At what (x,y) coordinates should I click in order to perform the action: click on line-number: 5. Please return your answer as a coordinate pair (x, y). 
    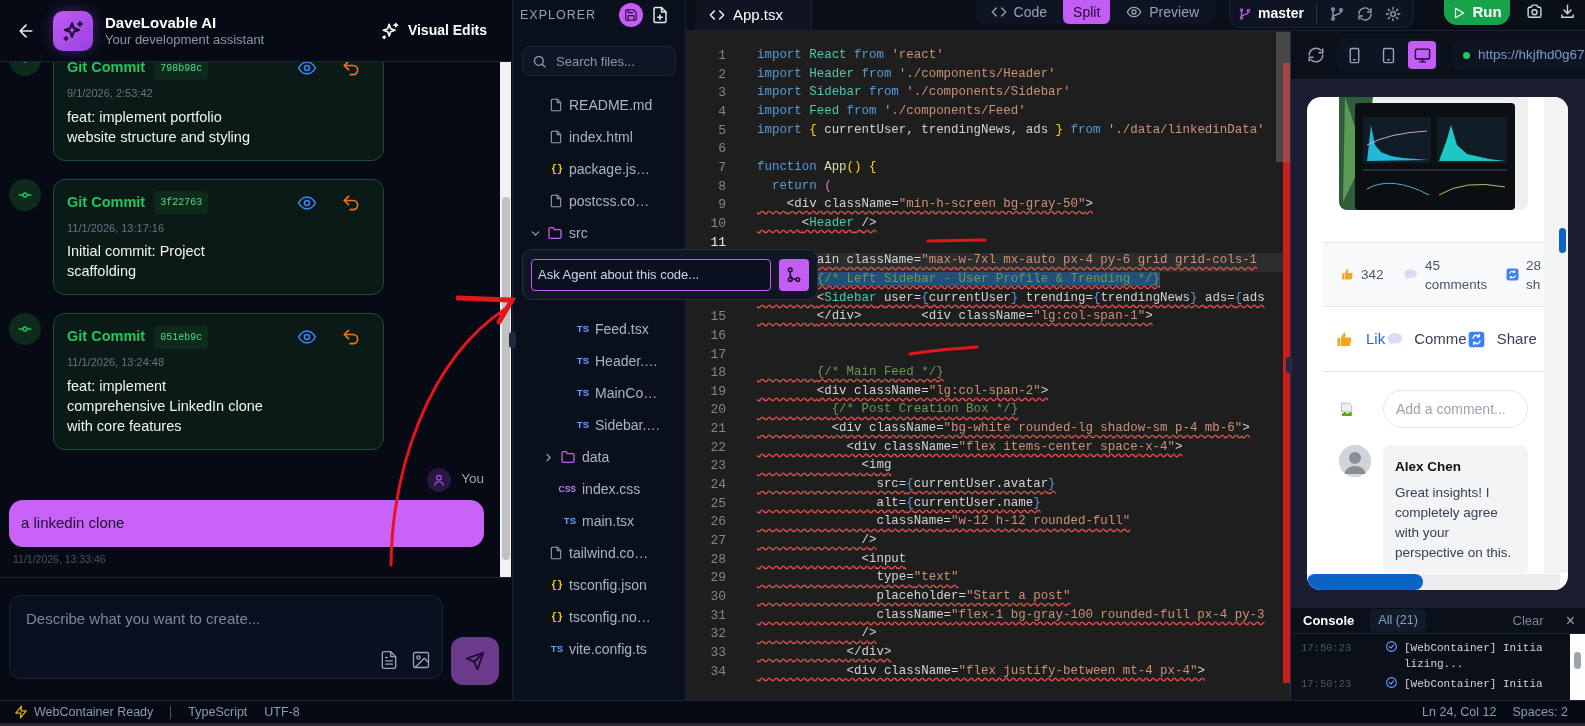
    Looking at the image, I should click on (721, 131).